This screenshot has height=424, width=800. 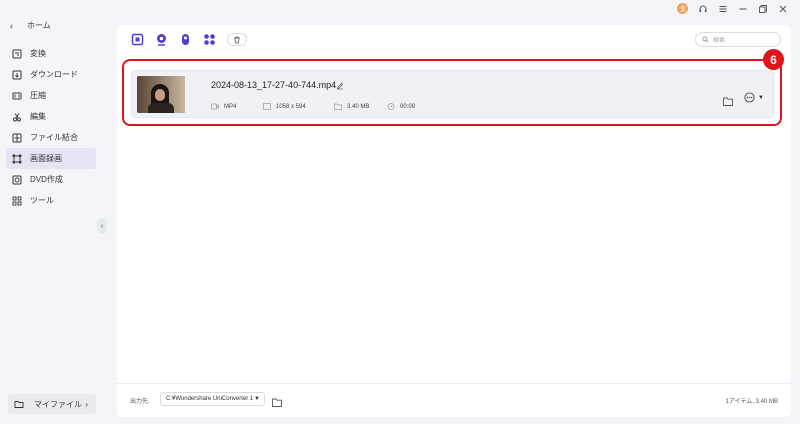 I want to click on sidebar-item-dvd: DVD作成, so click(x=52, y=179).